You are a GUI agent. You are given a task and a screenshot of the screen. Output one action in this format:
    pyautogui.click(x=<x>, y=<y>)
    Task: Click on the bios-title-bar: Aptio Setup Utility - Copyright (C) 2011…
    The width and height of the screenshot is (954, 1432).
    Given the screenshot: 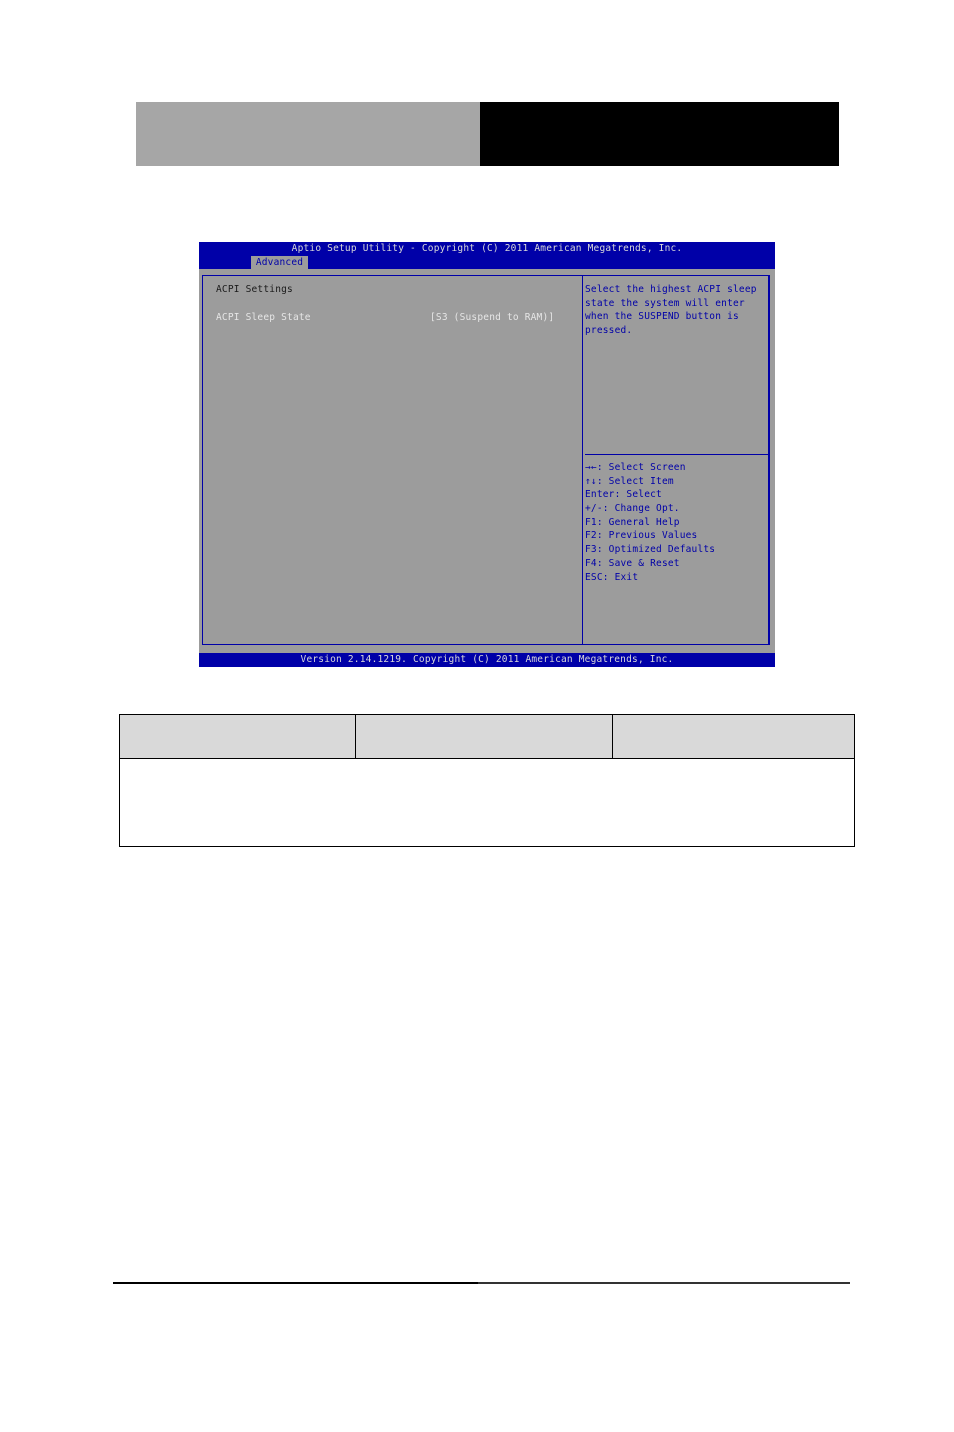 What is the action you would take?
    pyautogui.click(x=487, y=255)
    